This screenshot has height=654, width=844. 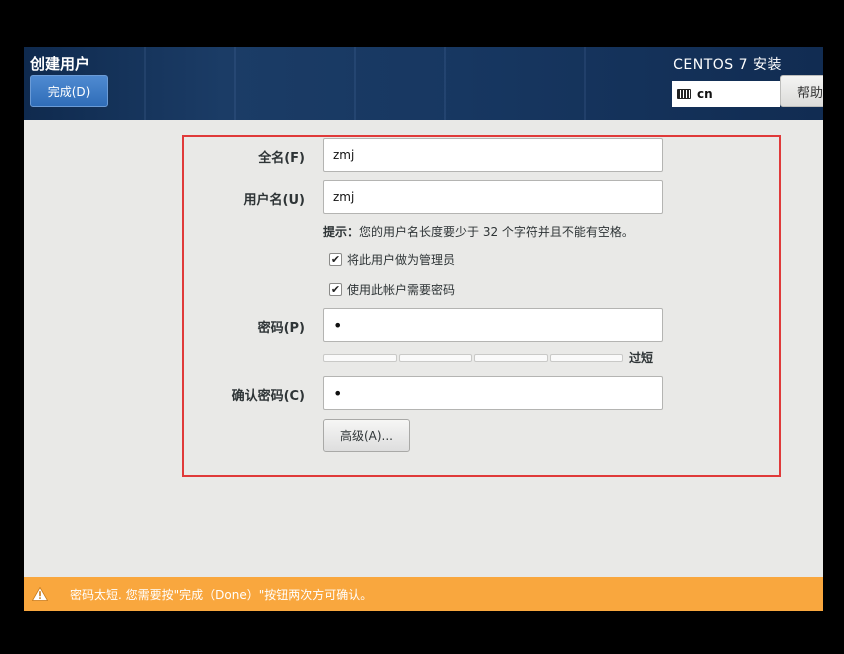 I want to click on username-label: 用户名(U), so click(x=274, y=200).